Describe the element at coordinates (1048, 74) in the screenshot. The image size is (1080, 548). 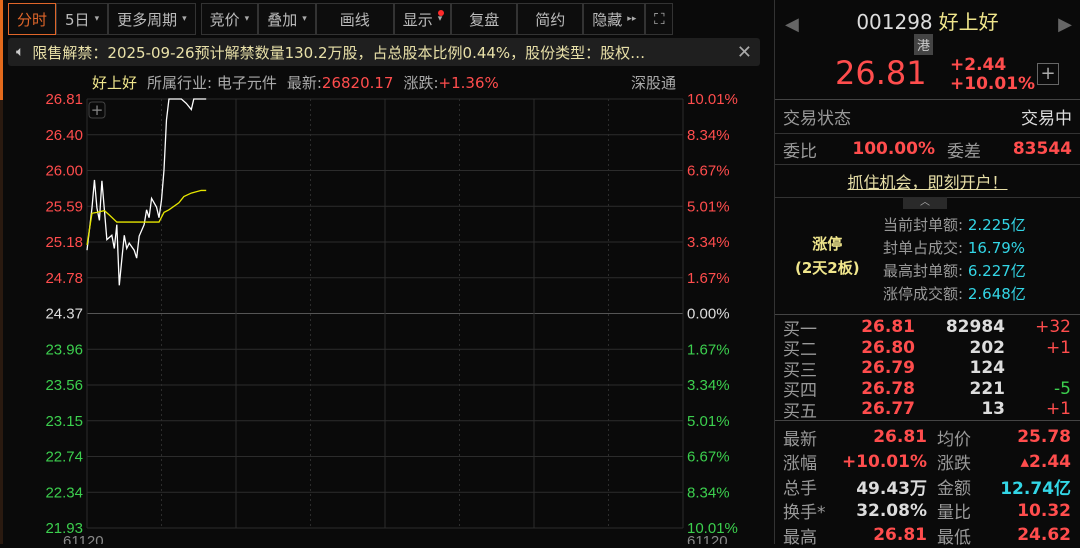
I see `add-watchlist-button: +` at that location.